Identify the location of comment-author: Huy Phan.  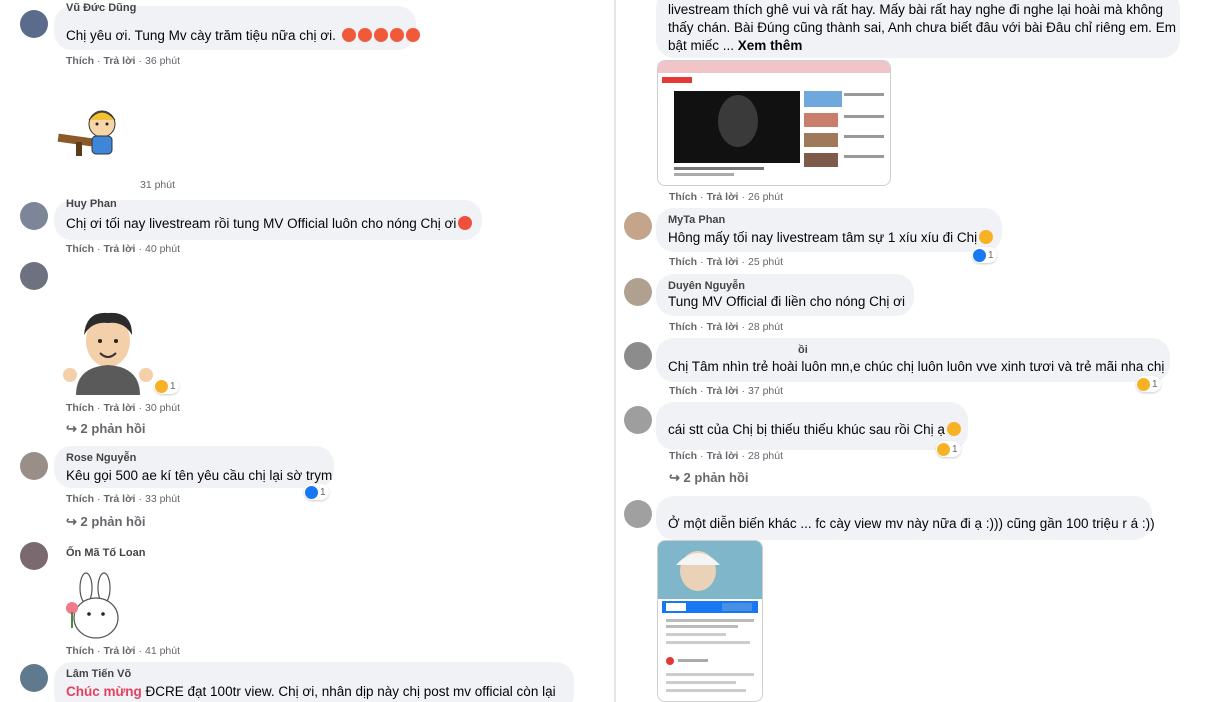
(91, 204).